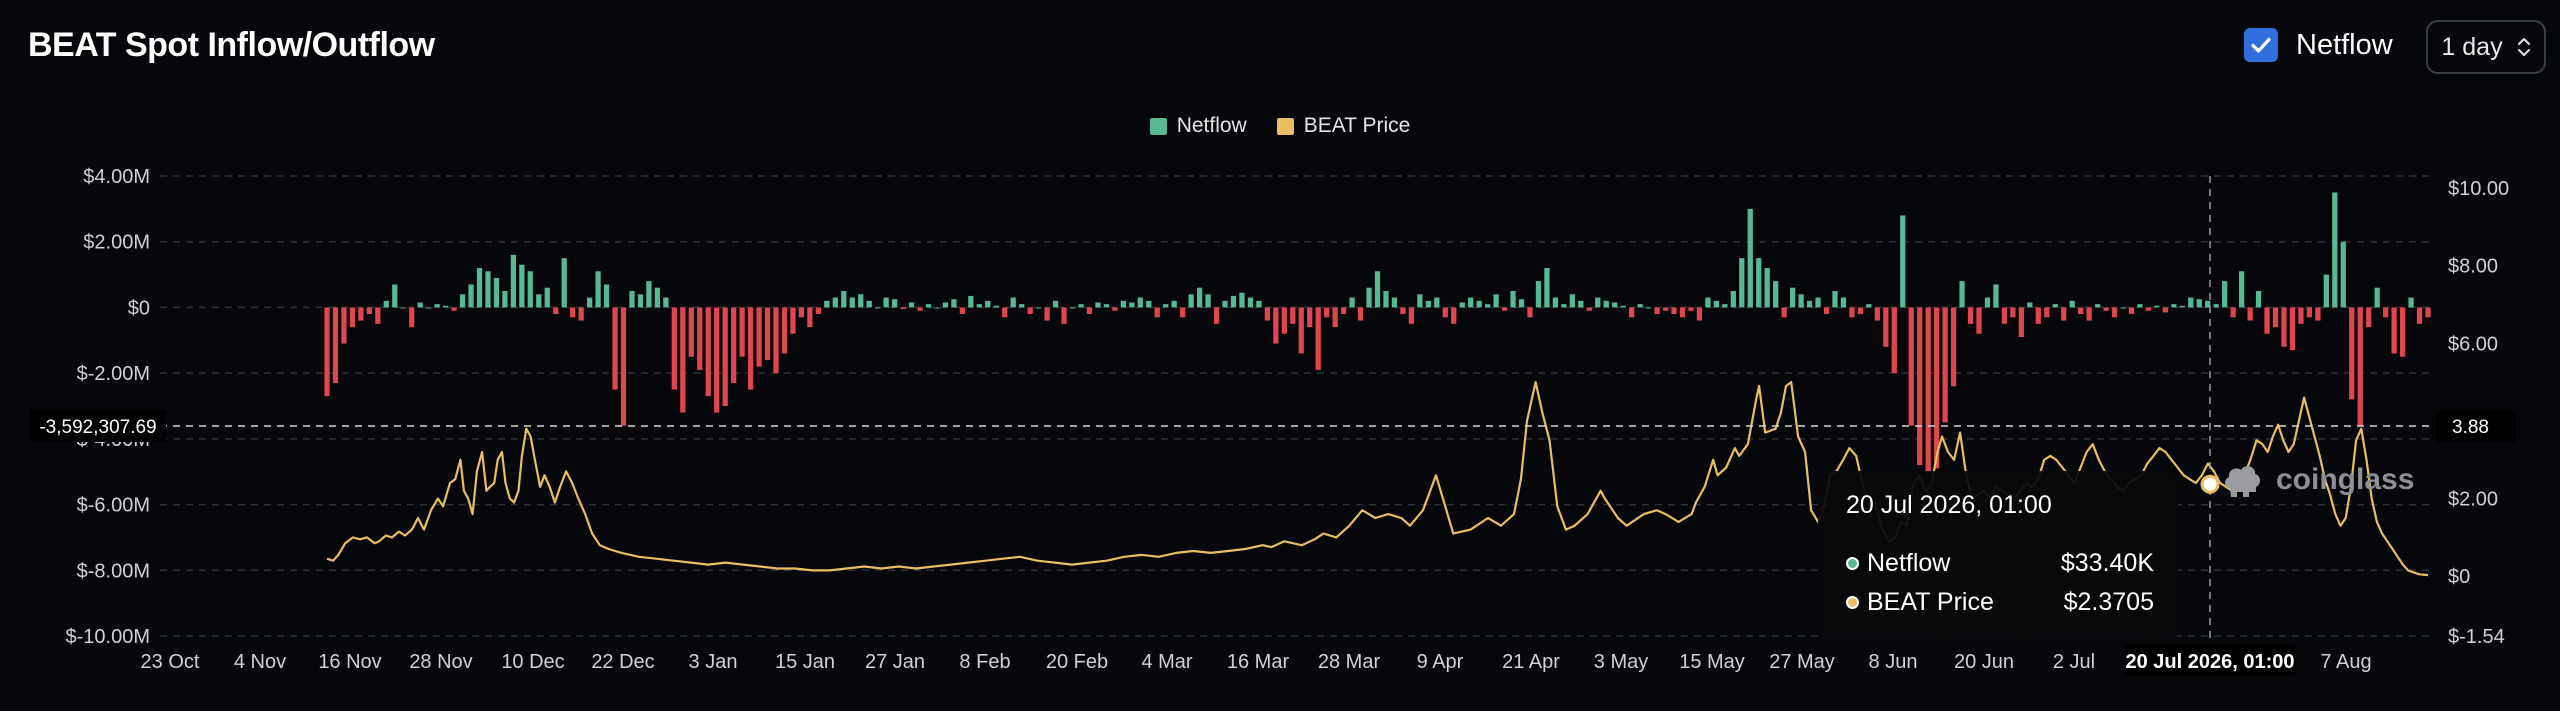  What do you see at coordinates (2107, 563) in the screenshot?
I see `tooltip-value-netflow: $33.40K` at bounding box center [2107, 563].